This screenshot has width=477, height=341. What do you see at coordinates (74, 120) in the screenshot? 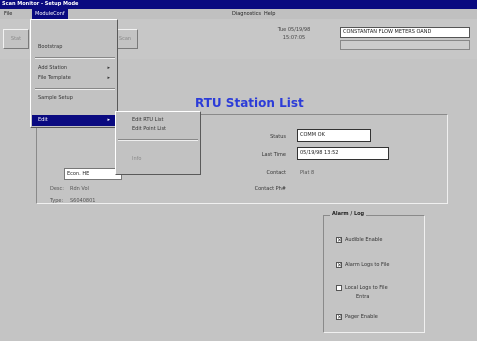
I see `menu-item-edit: Edit ▸` at bounding box center [74, 120].